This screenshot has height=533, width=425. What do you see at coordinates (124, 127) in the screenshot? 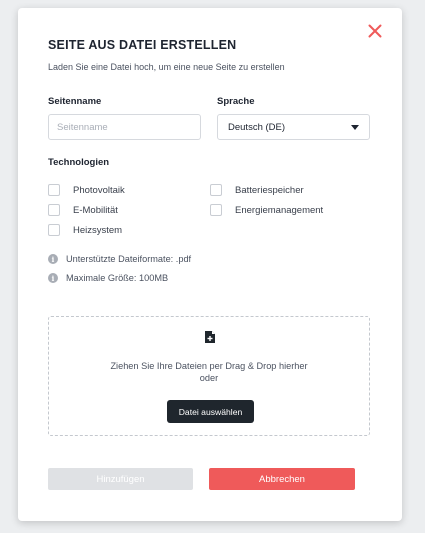
I see `page-name-input` at bounding box center [124, 127].